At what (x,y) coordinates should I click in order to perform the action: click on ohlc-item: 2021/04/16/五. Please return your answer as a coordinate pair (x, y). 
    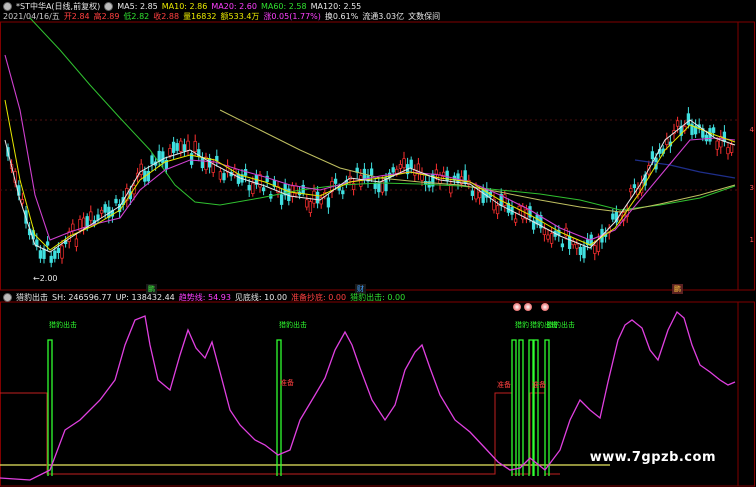
    Looking at the image, I should click on (31, 16).